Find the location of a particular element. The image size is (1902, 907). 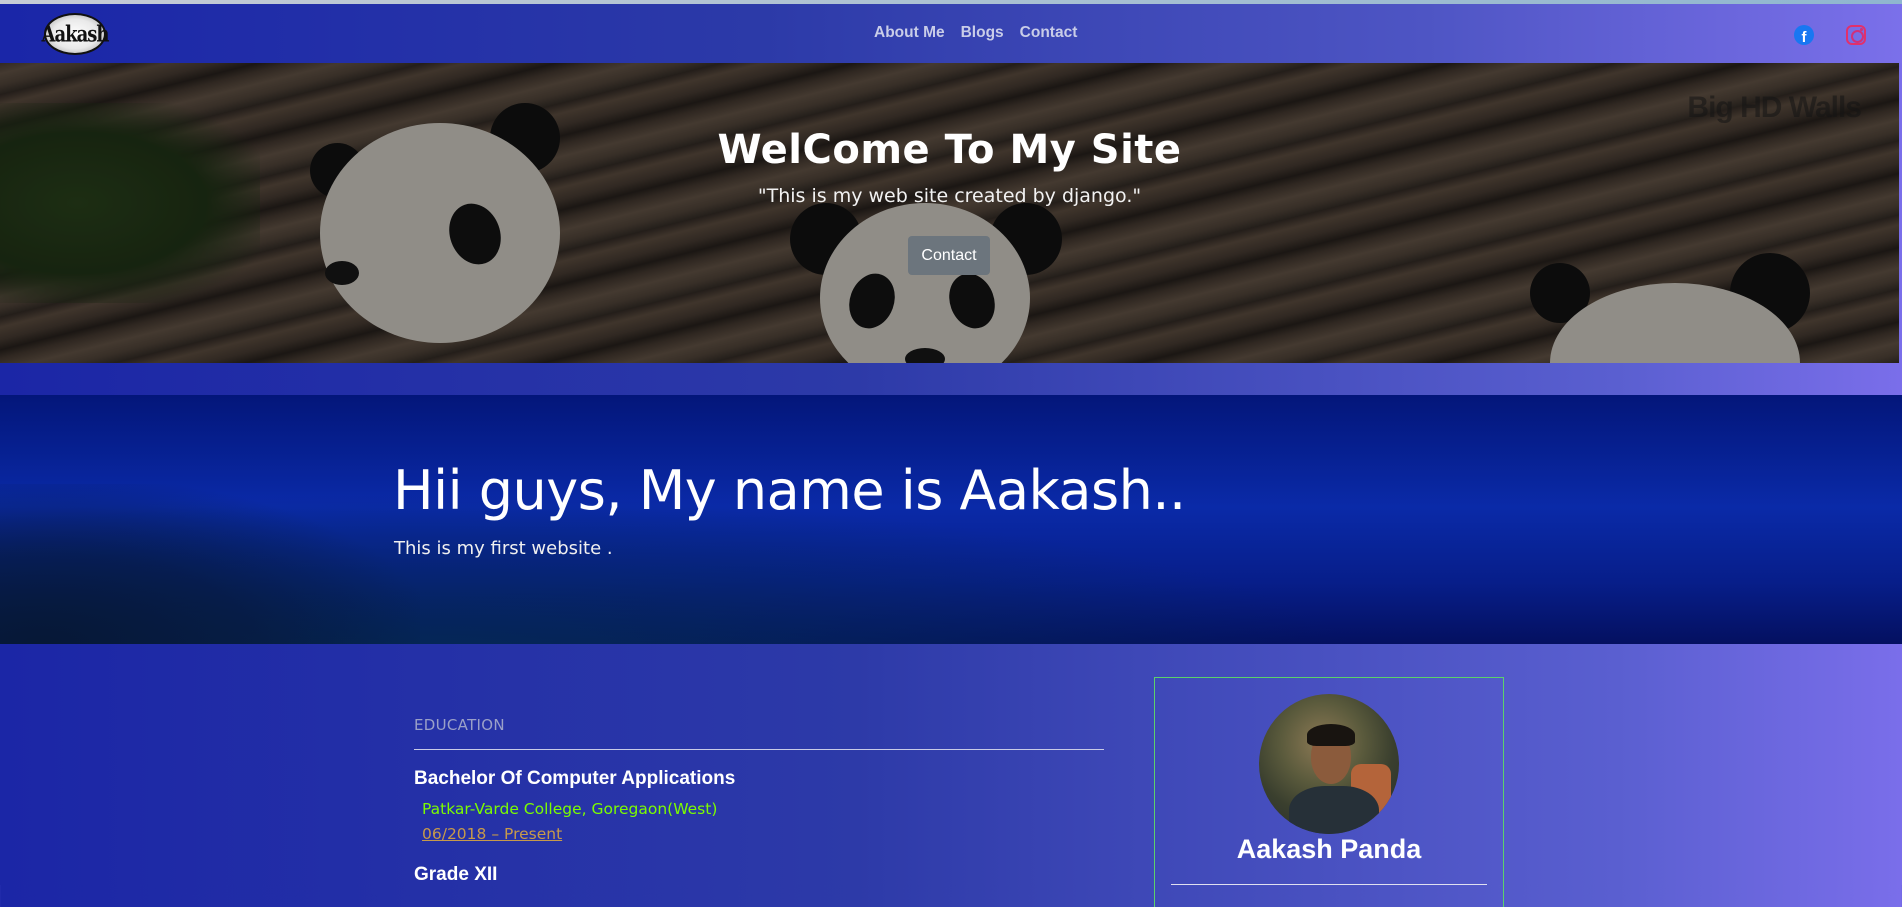

profile-card: Aakash Panda is located at coordinates (1329, 792).